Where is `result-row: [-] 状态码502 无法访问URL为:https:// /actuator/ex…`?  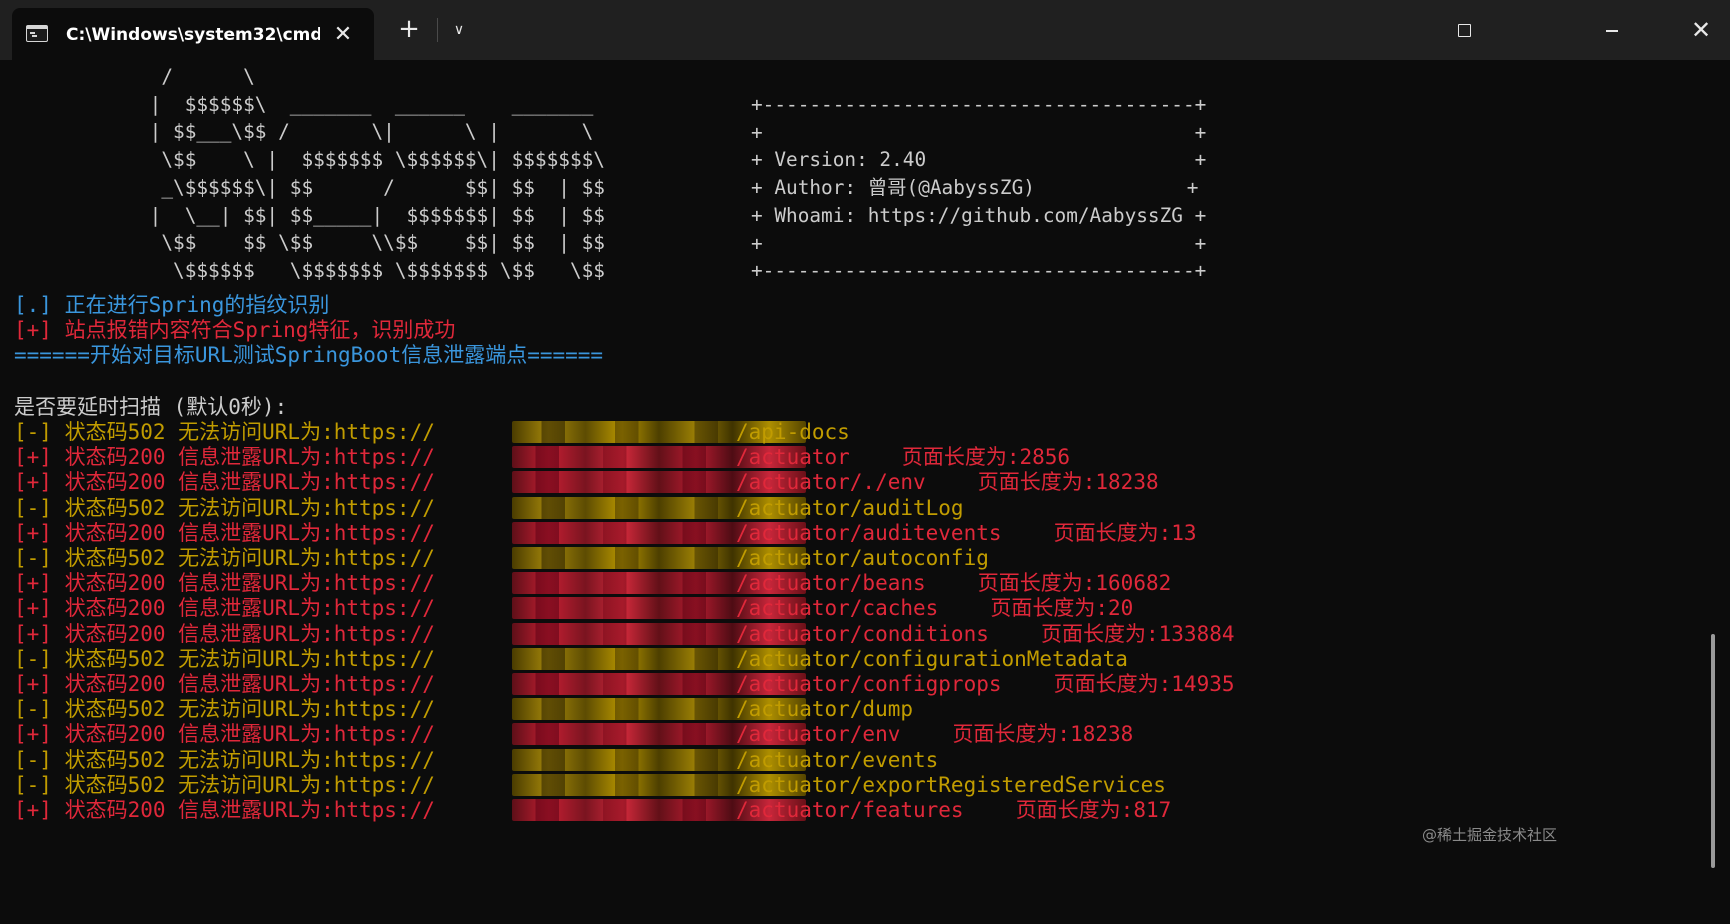 result-row: [-] 状态码502 无法访问URL为:https:// /actuator/ex… is located at coordinates (850, 785).